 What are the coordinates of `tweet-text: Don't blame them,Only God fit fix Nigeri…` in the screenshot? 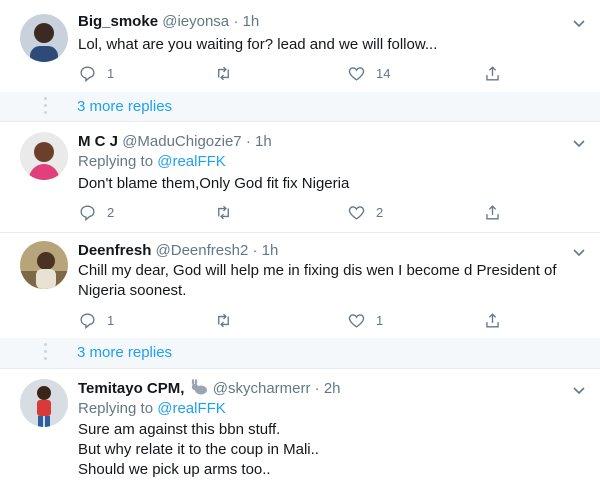 It's located at (214, 183).